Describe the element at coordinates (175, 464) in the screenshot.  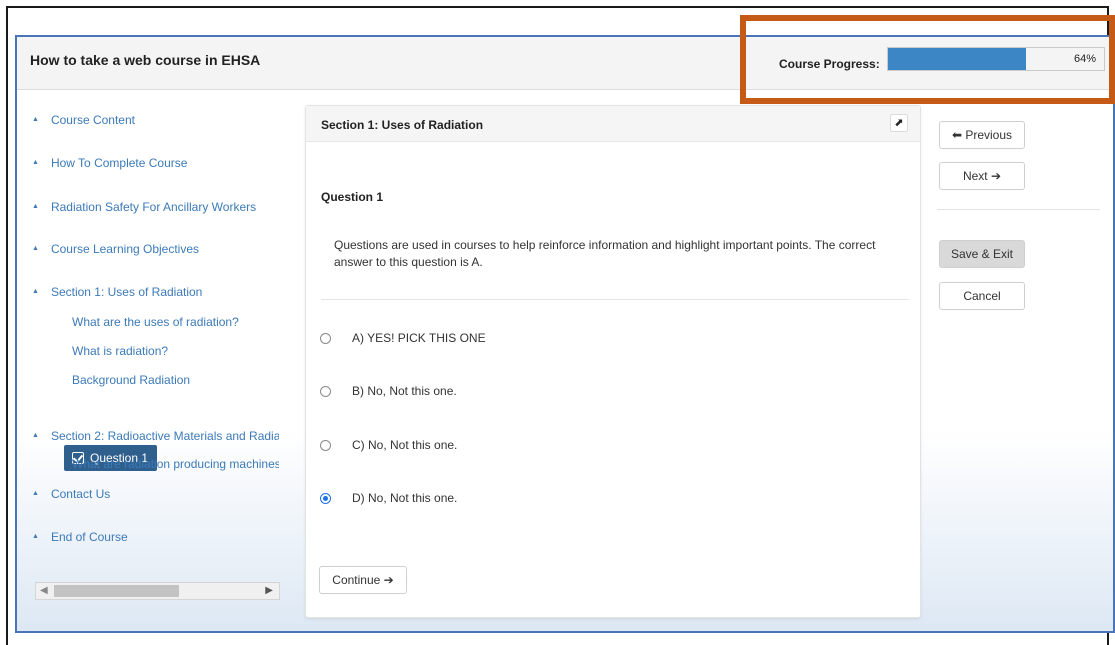
I see `sidebar-subitem-radiation-machines: What are radiation producing machines` at that location.